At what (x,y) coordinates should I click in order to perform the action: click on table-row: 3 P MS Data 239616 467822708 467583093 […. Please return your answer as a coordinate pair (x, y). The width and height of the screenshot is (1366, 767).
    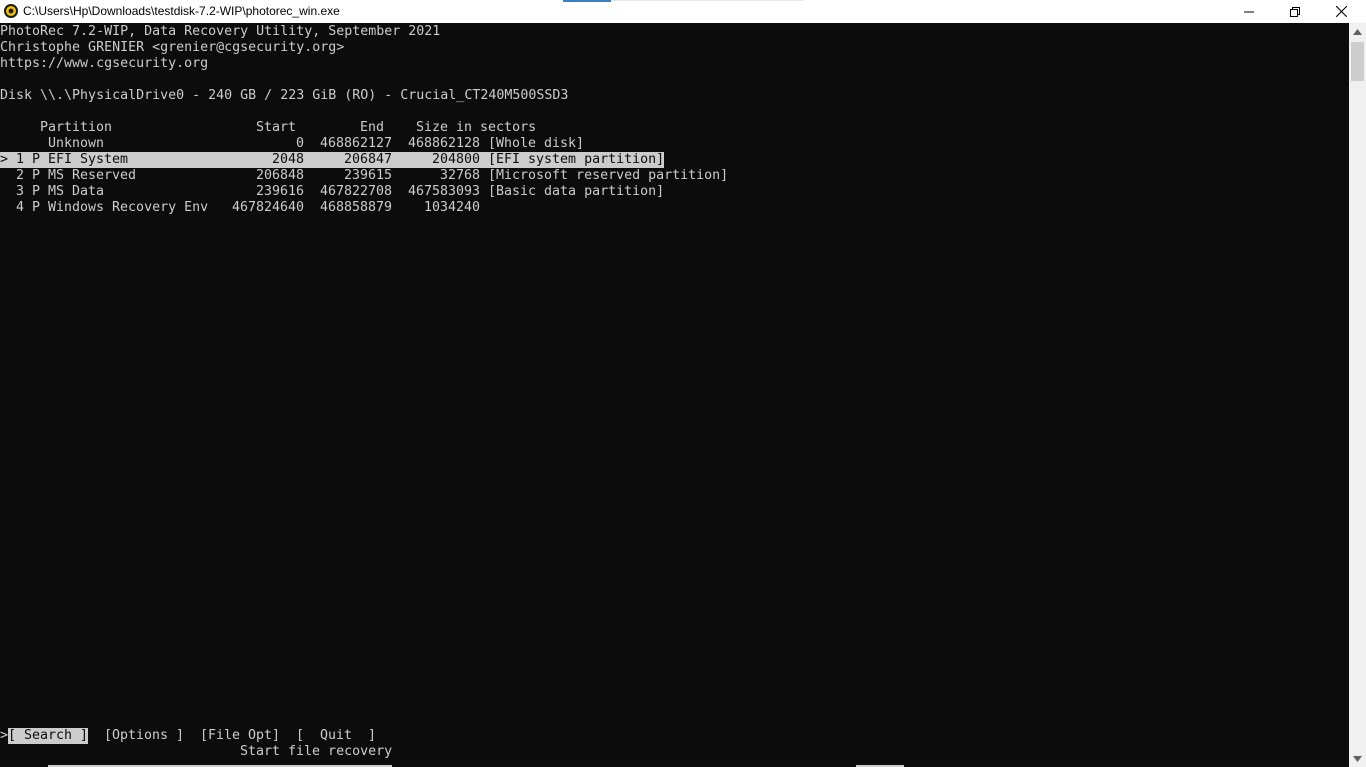
    Looking at the image, I should click on (380, 192).